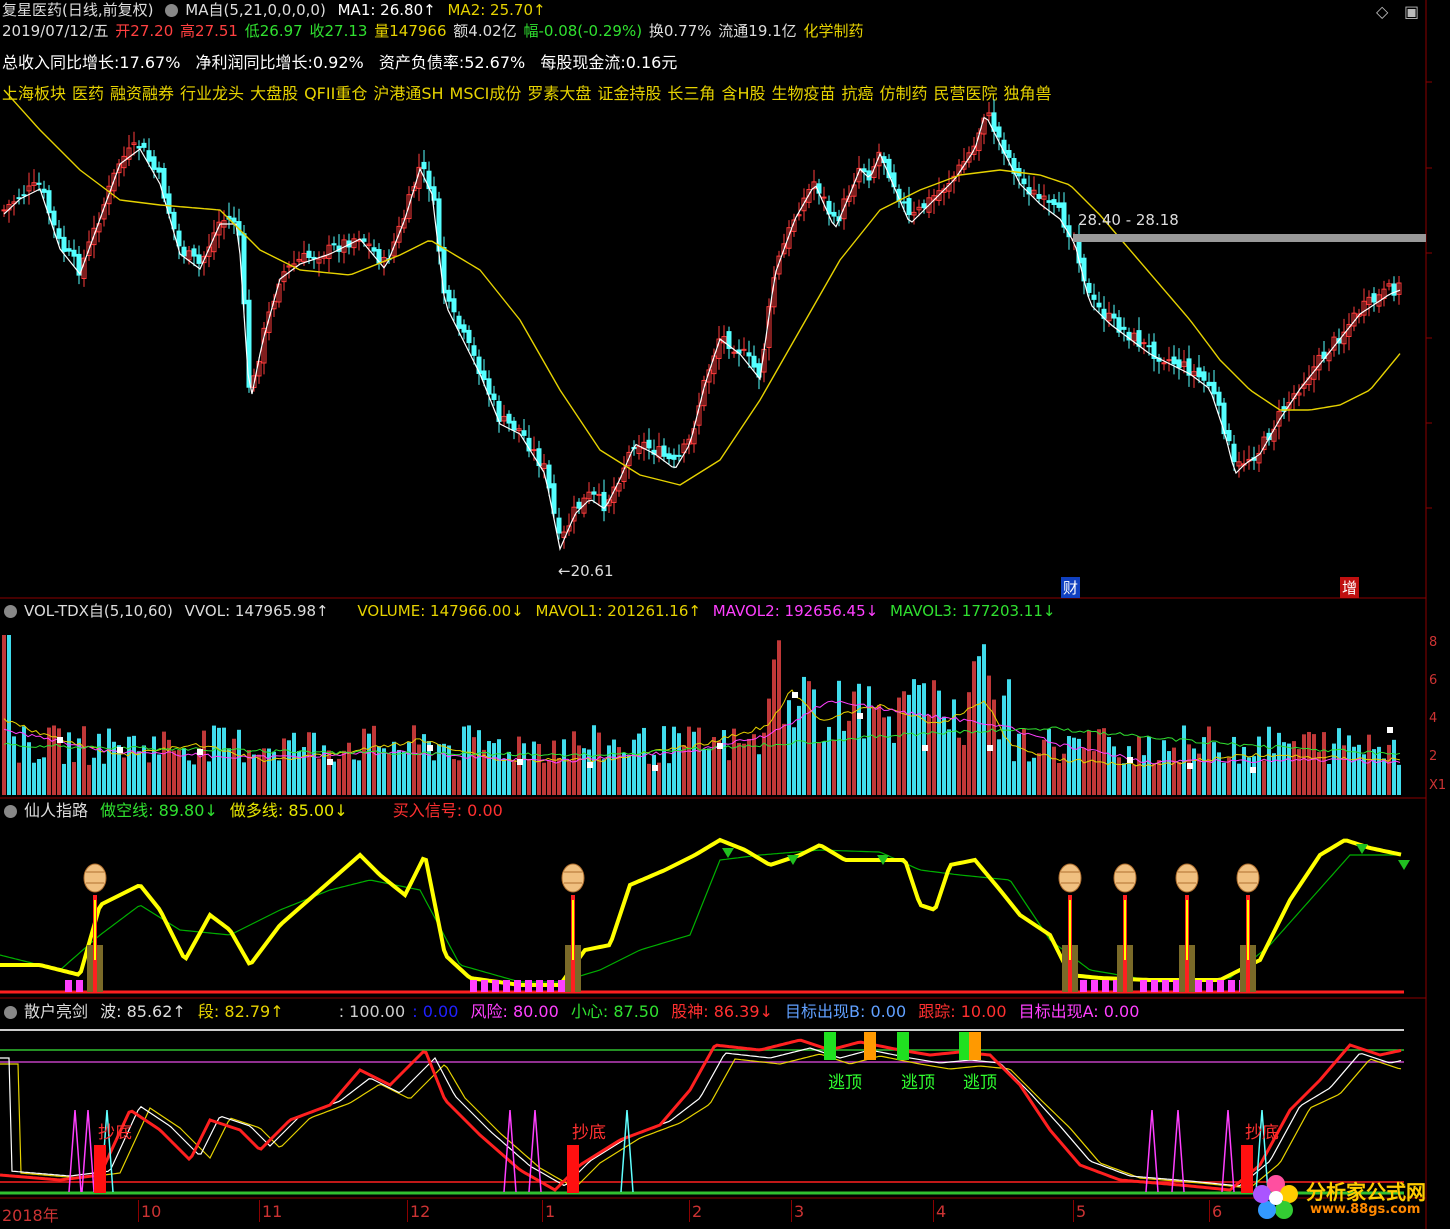  Describe the element at coordinates (98, 611) in the screenshot. I see `volume-title: VOL-TDX自(5,10,60)` at that location.